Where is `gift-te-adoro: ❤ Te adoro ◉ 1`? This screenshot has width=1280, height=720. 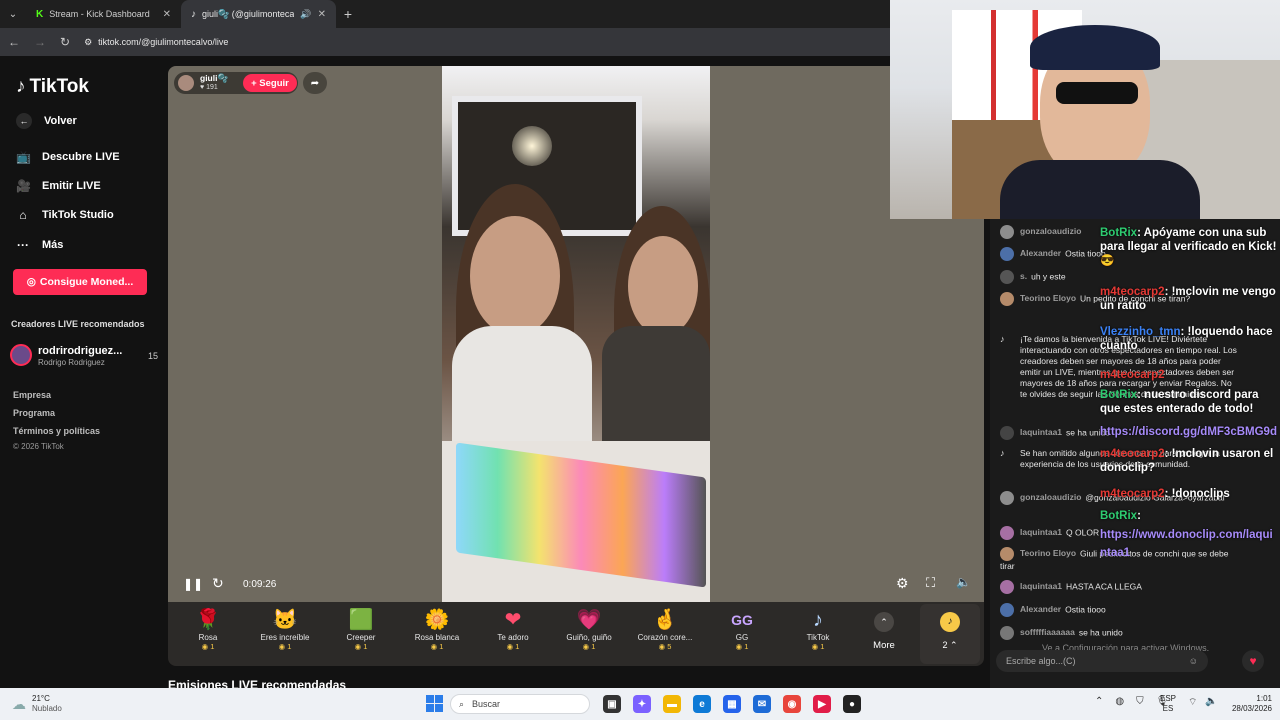 gift-te-adoro: ❤ Te adoro ◉ 1 is located at coordinates (513, 629).